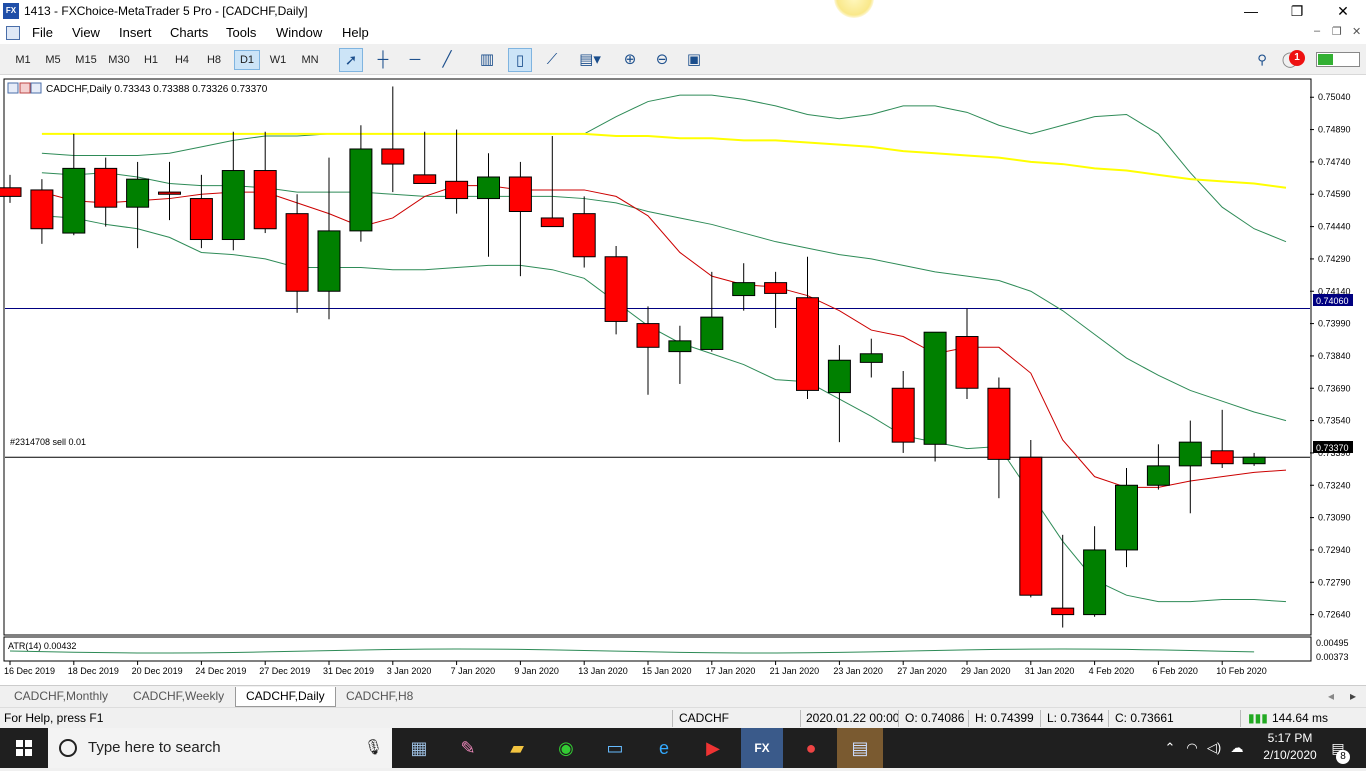 This screenshot has height=771, width=1366. Describe the element at coordinates (853, 718) in the screenshot. I see `status-datetime: 2020.01.22 00:00` at that location.